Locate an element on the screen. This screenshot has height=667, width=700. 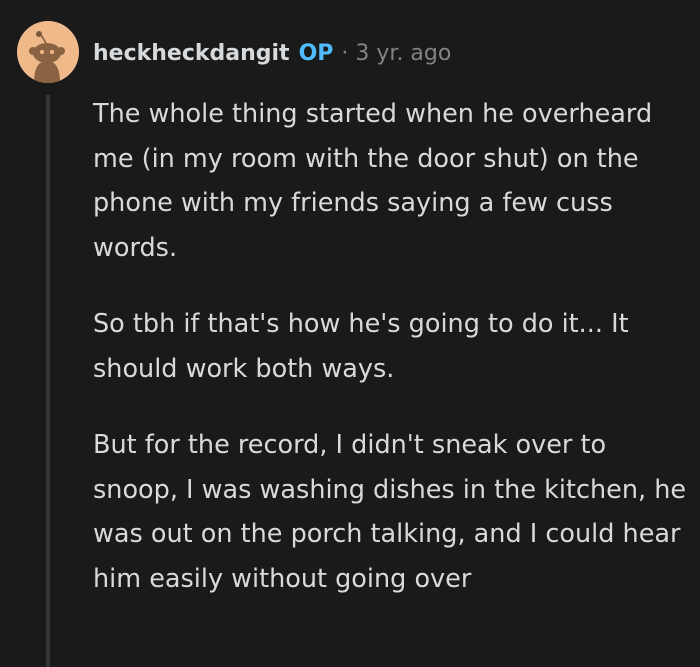
snoo-avatar-icon is located at coordinates (48, 52).